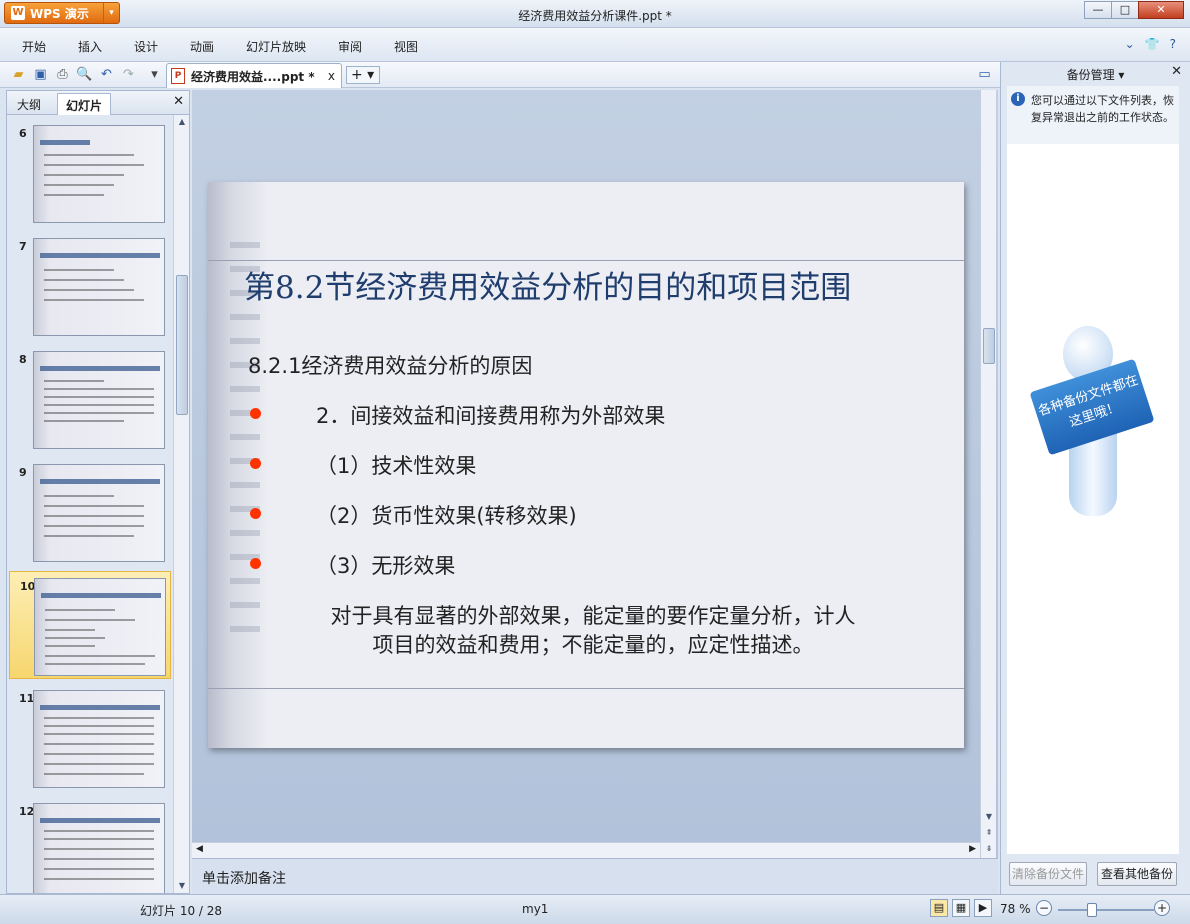  Describe the element at coordinates (350, 46) in the screenshot. I see `menu-item-review: 审阅` at that location.